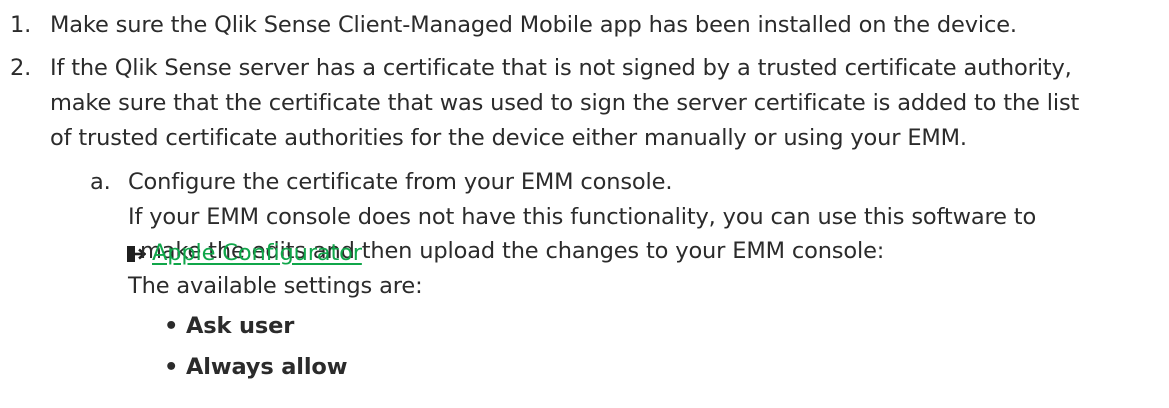  What do you see at coordinates (100, 182) in the screenshot?
I see `substep-a-letter: a.` at bounding box center [100, 182].